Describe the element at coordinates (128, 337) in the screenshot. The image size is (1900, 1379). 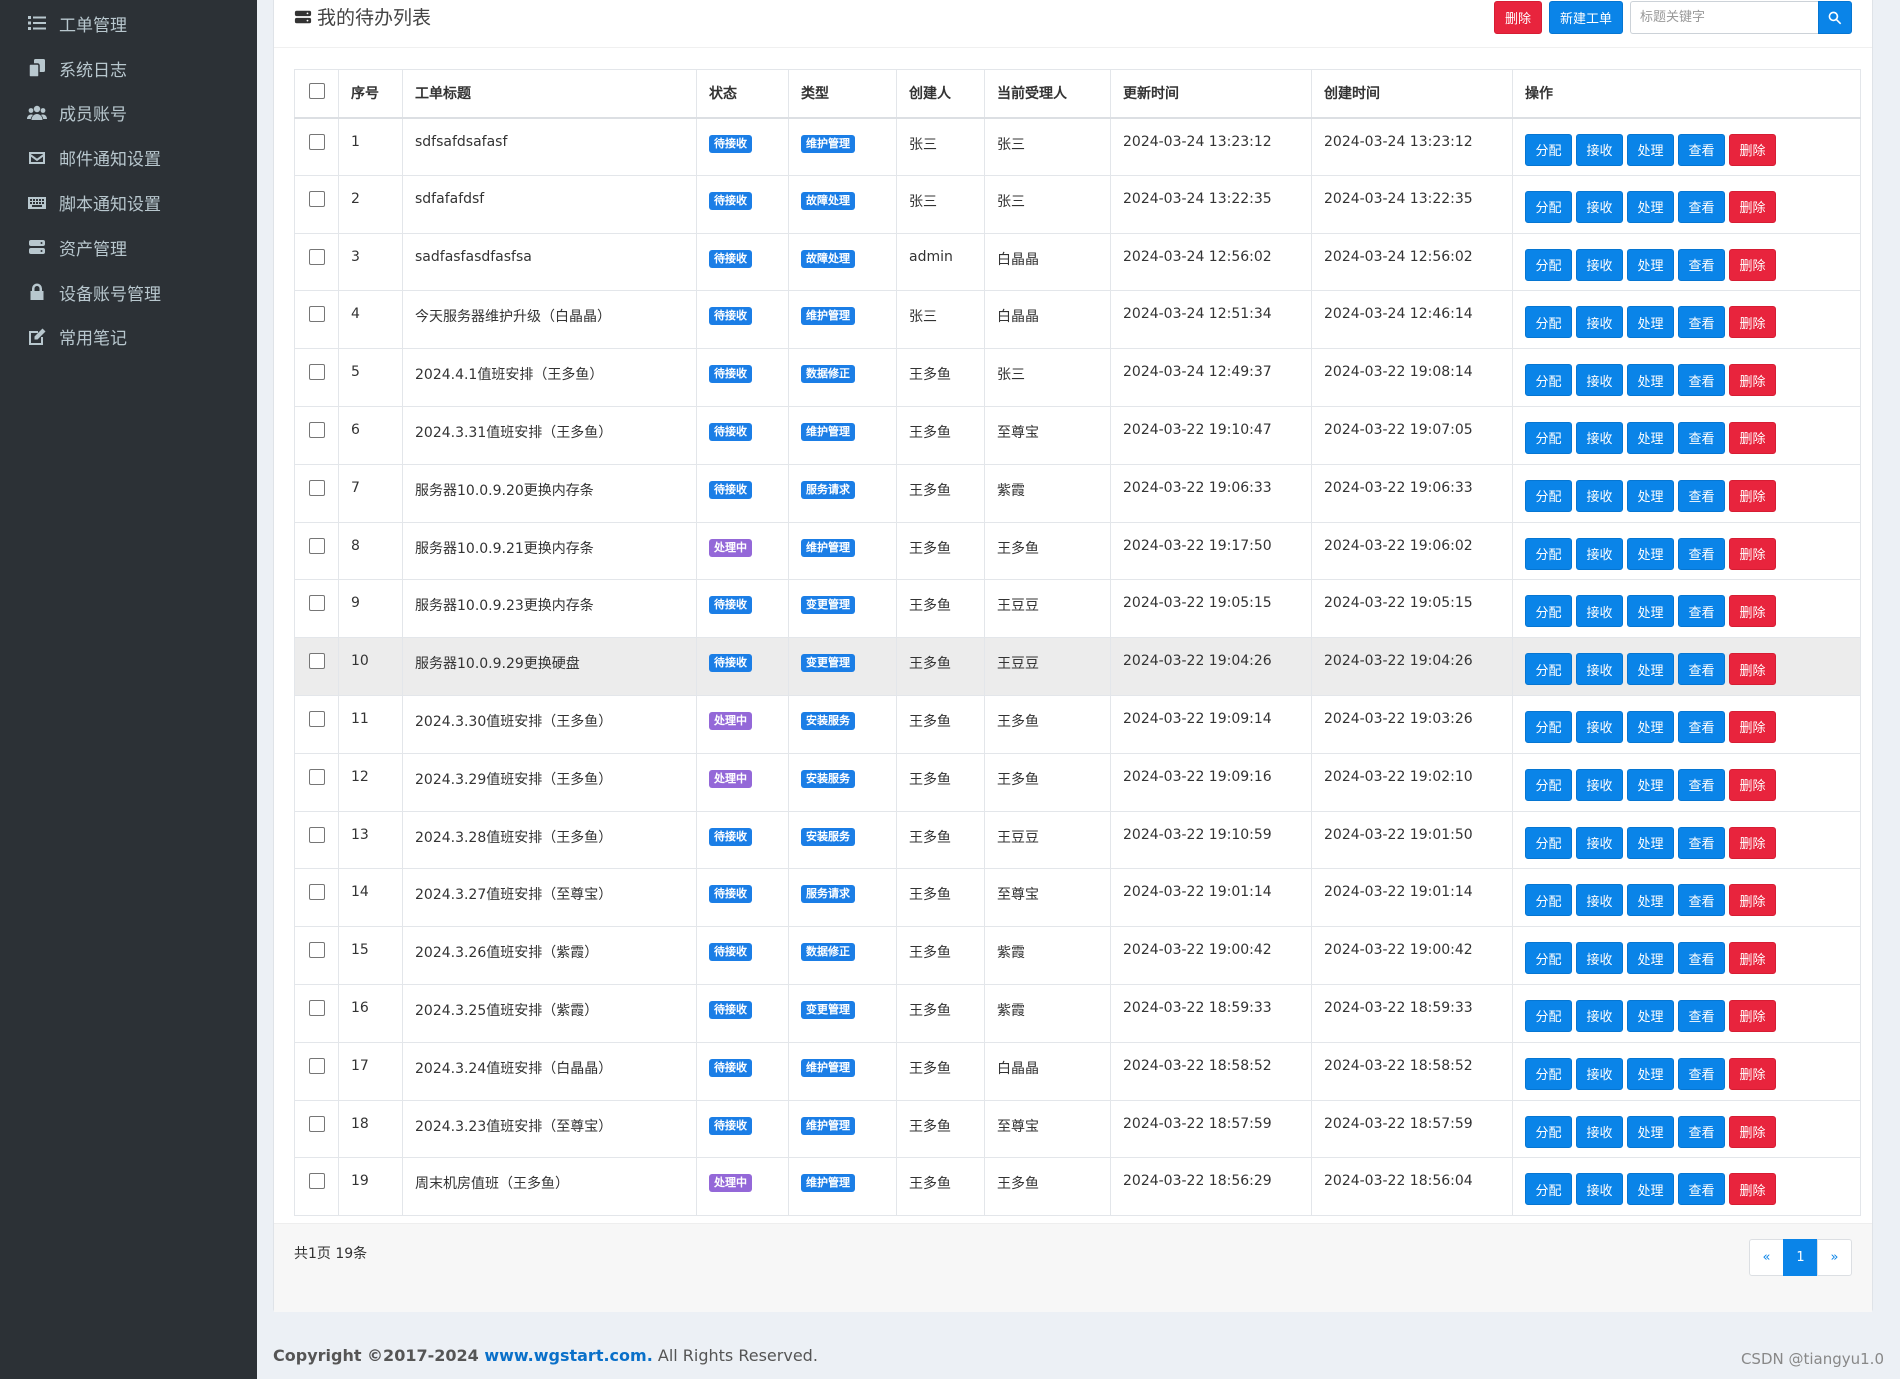
I see `sidebar-item-notes: 常用笔记` at that location.